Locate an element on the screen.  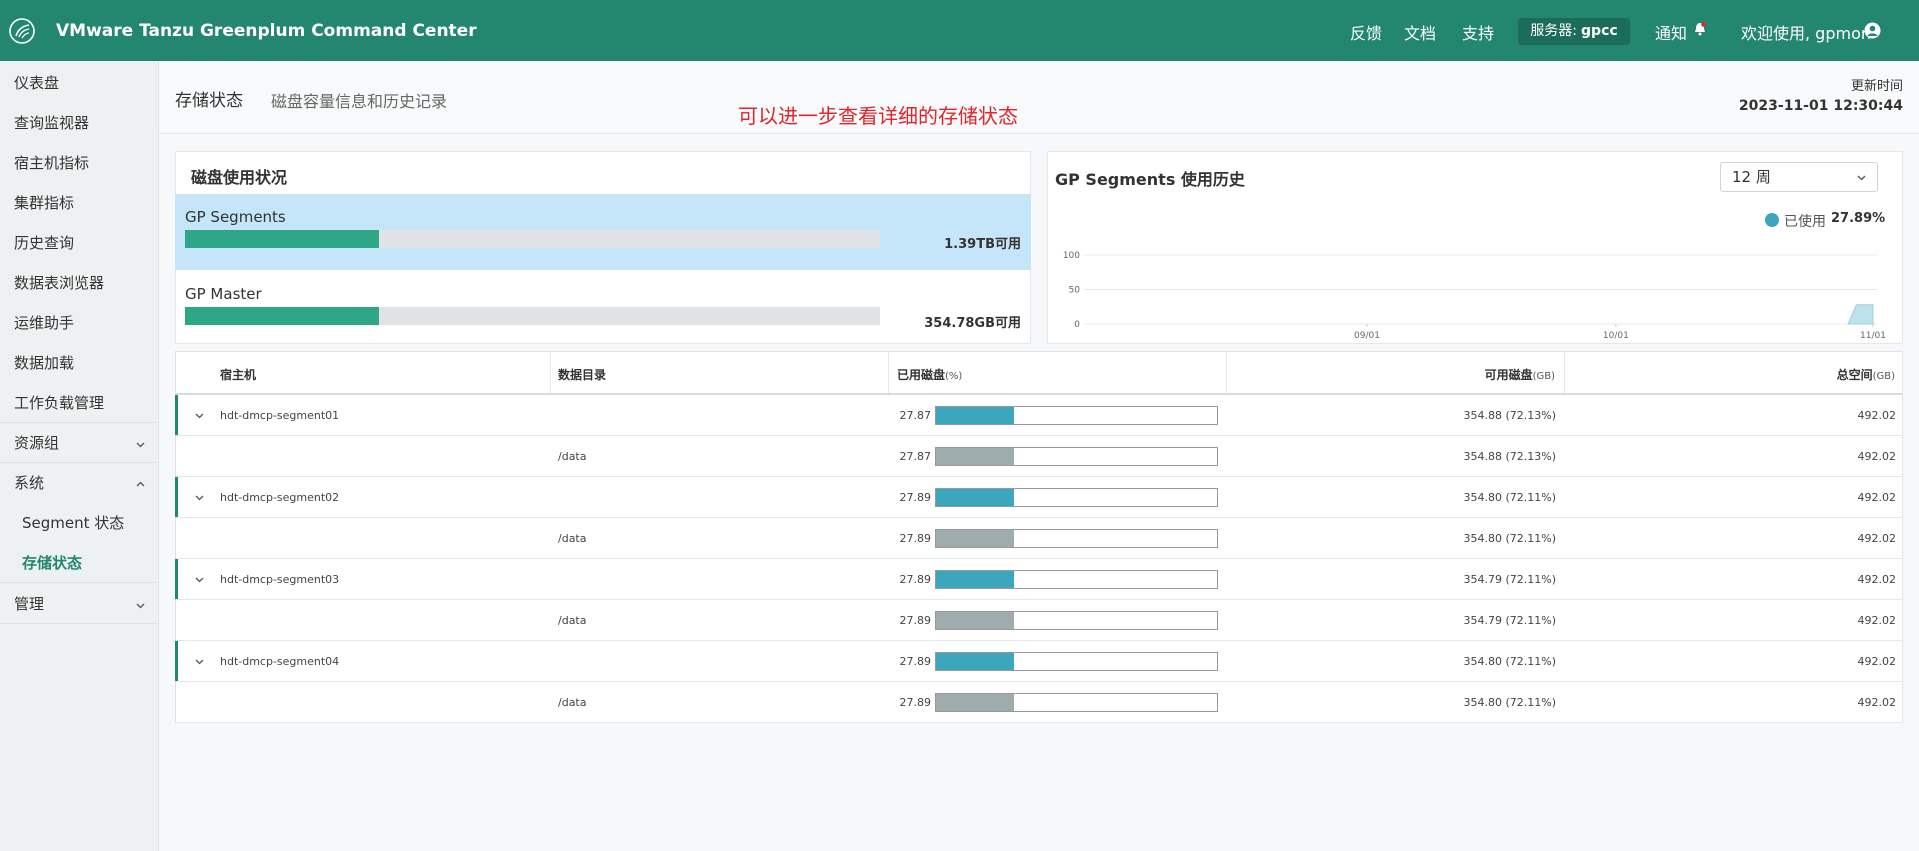
sidebar-item-segment-status: Segment 状态 is located at coordinates (73, 522).